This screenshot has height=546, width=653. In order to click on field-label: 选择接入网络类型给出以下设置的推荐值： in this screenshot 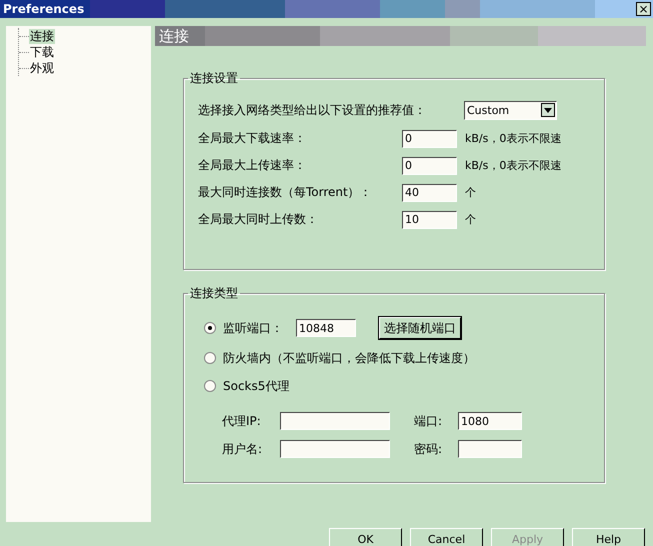, I will do `click(312, 110)`.